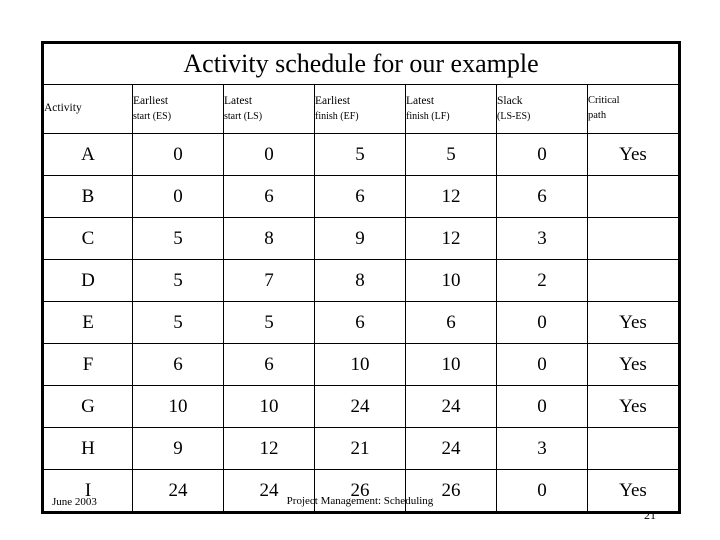 This screenshot has height=540, width=720. I want to click on column-header-line2: start (LS), so click(243, 116).